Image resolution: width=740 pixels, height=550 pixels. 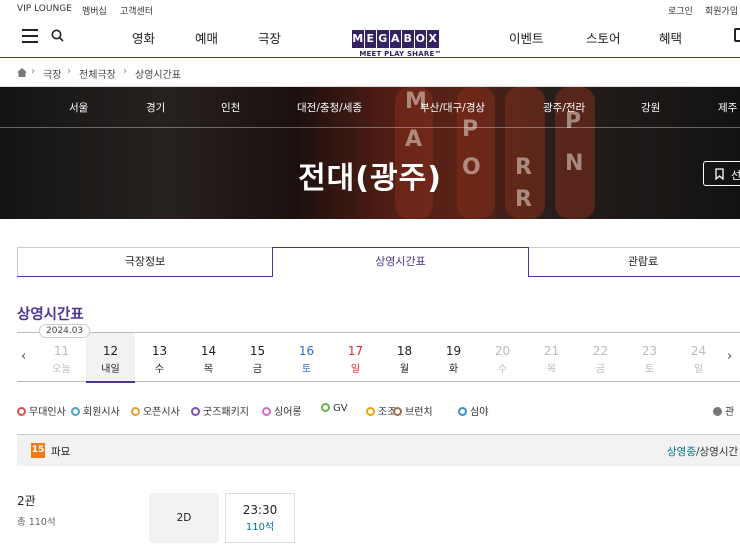 What do you see at coordinates (404, 369) in the screenshot?
I see `date-weekday: 월` at bounding box center [404, 369].